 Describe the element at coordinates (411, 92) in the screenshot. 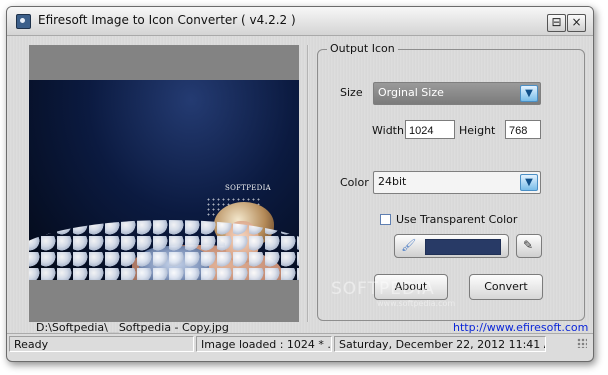

I see `size-select-value: Orginal Size` at that location.